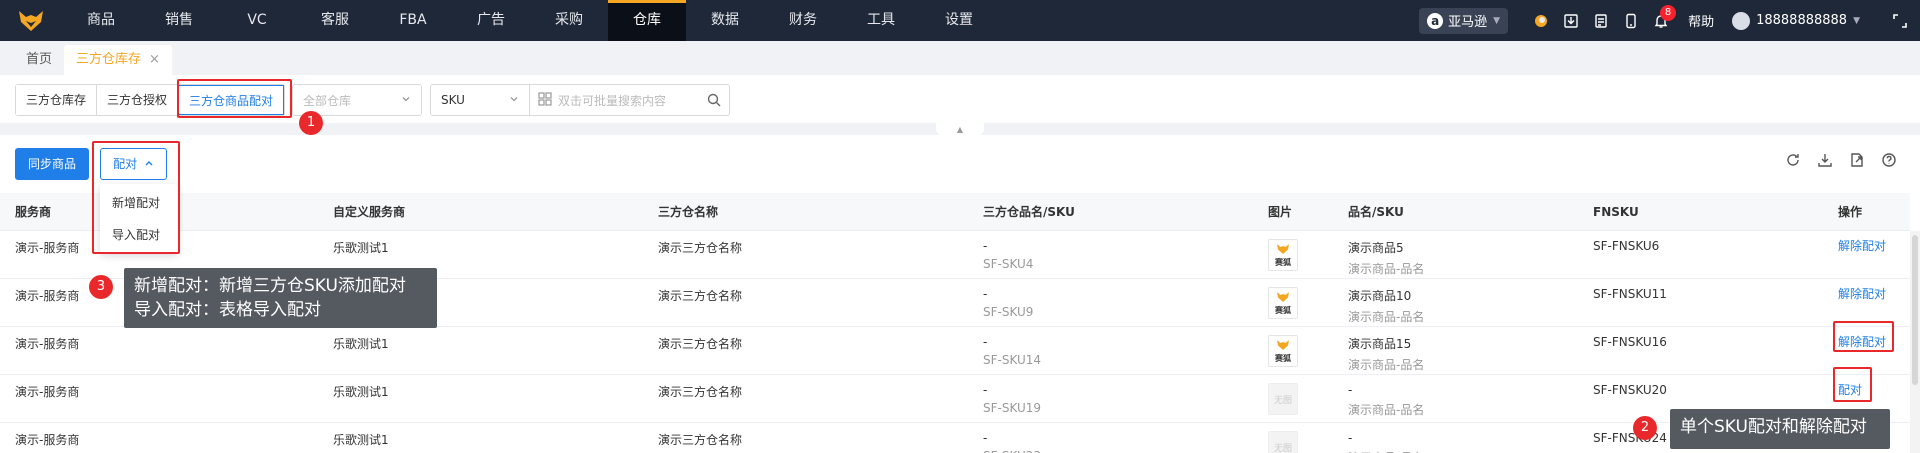 The height and width of the screenshot is (453, 1920). Describe the element at coordinates (179, 20) in the screenshot. I see `nav-item: 销售` at that location.